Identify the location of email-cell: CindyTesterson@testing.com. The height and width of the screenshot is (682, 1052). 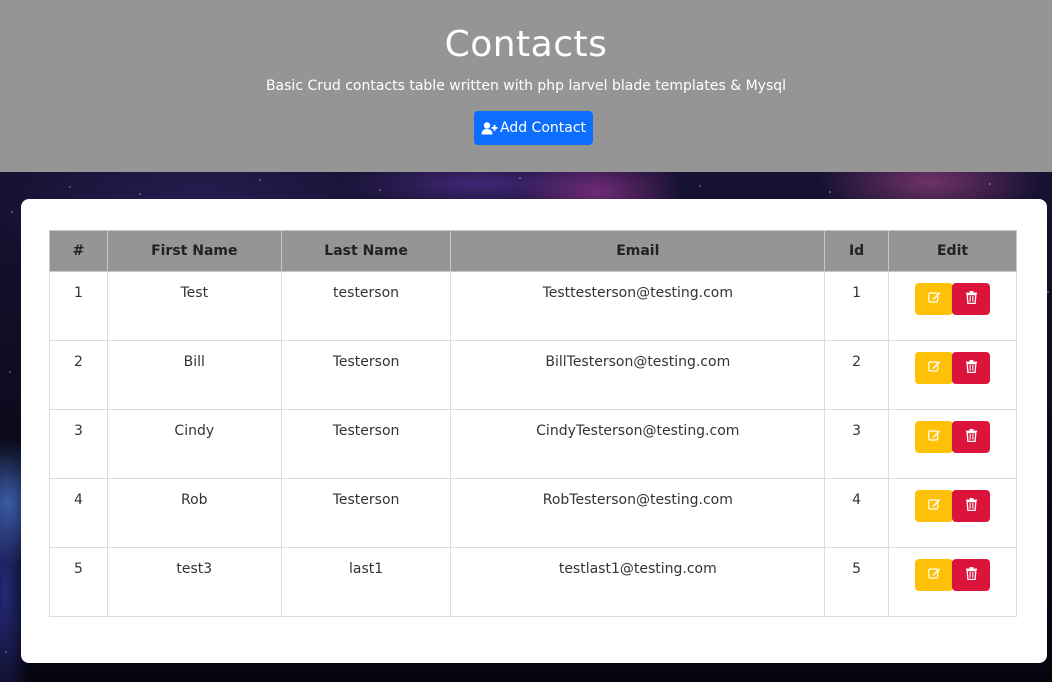
(638, 444).